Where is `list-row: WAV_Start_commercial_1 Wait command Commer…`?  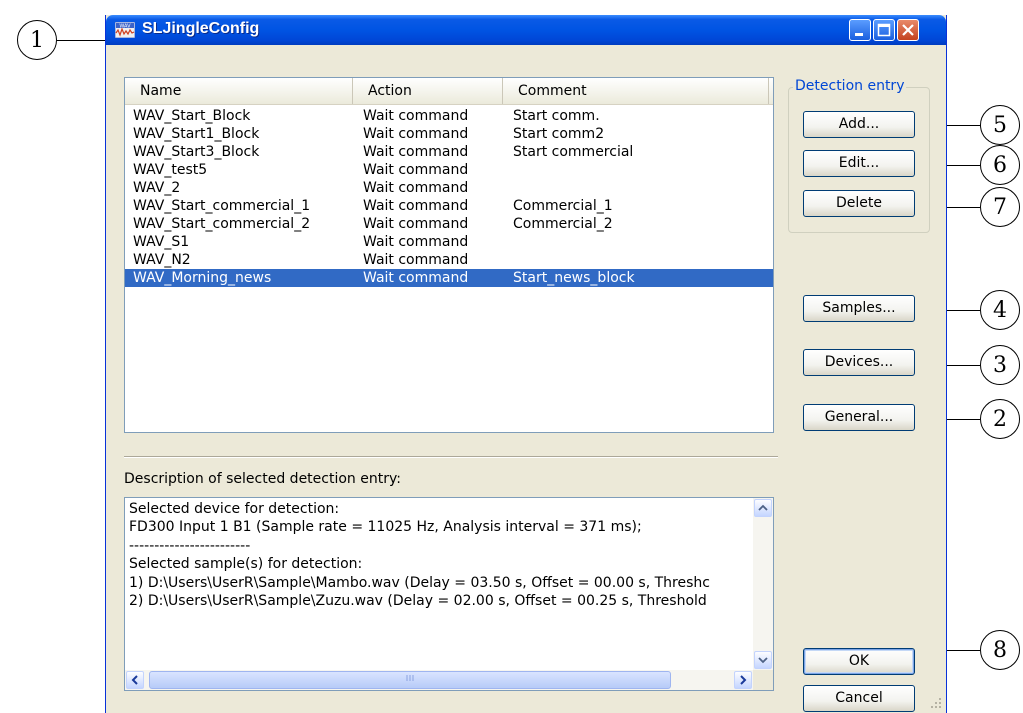 list-row: WAV_Start_commercial_1 Wait command Commer… is located at coordinates (449, 206).